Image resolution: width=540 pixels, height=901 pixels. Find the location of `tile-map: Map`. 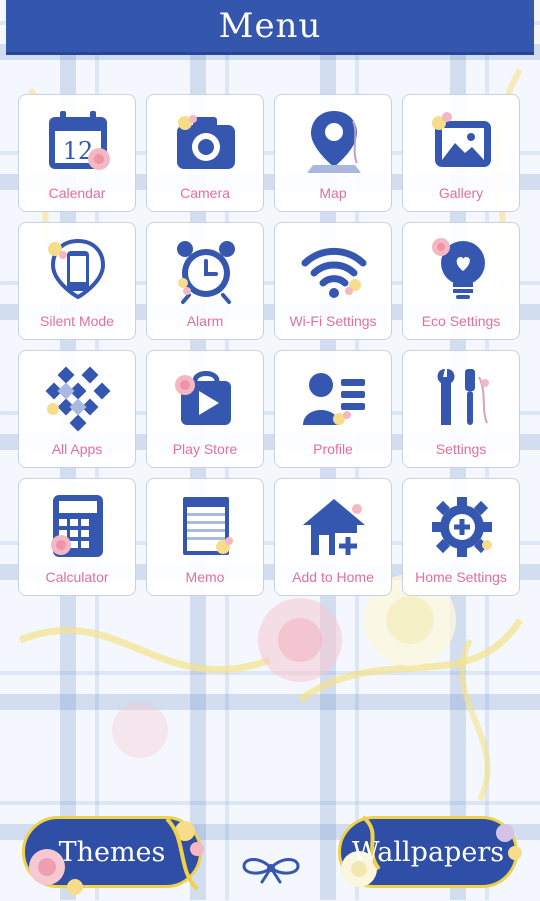

tile-map: Map is located at coordinates (333, 153).